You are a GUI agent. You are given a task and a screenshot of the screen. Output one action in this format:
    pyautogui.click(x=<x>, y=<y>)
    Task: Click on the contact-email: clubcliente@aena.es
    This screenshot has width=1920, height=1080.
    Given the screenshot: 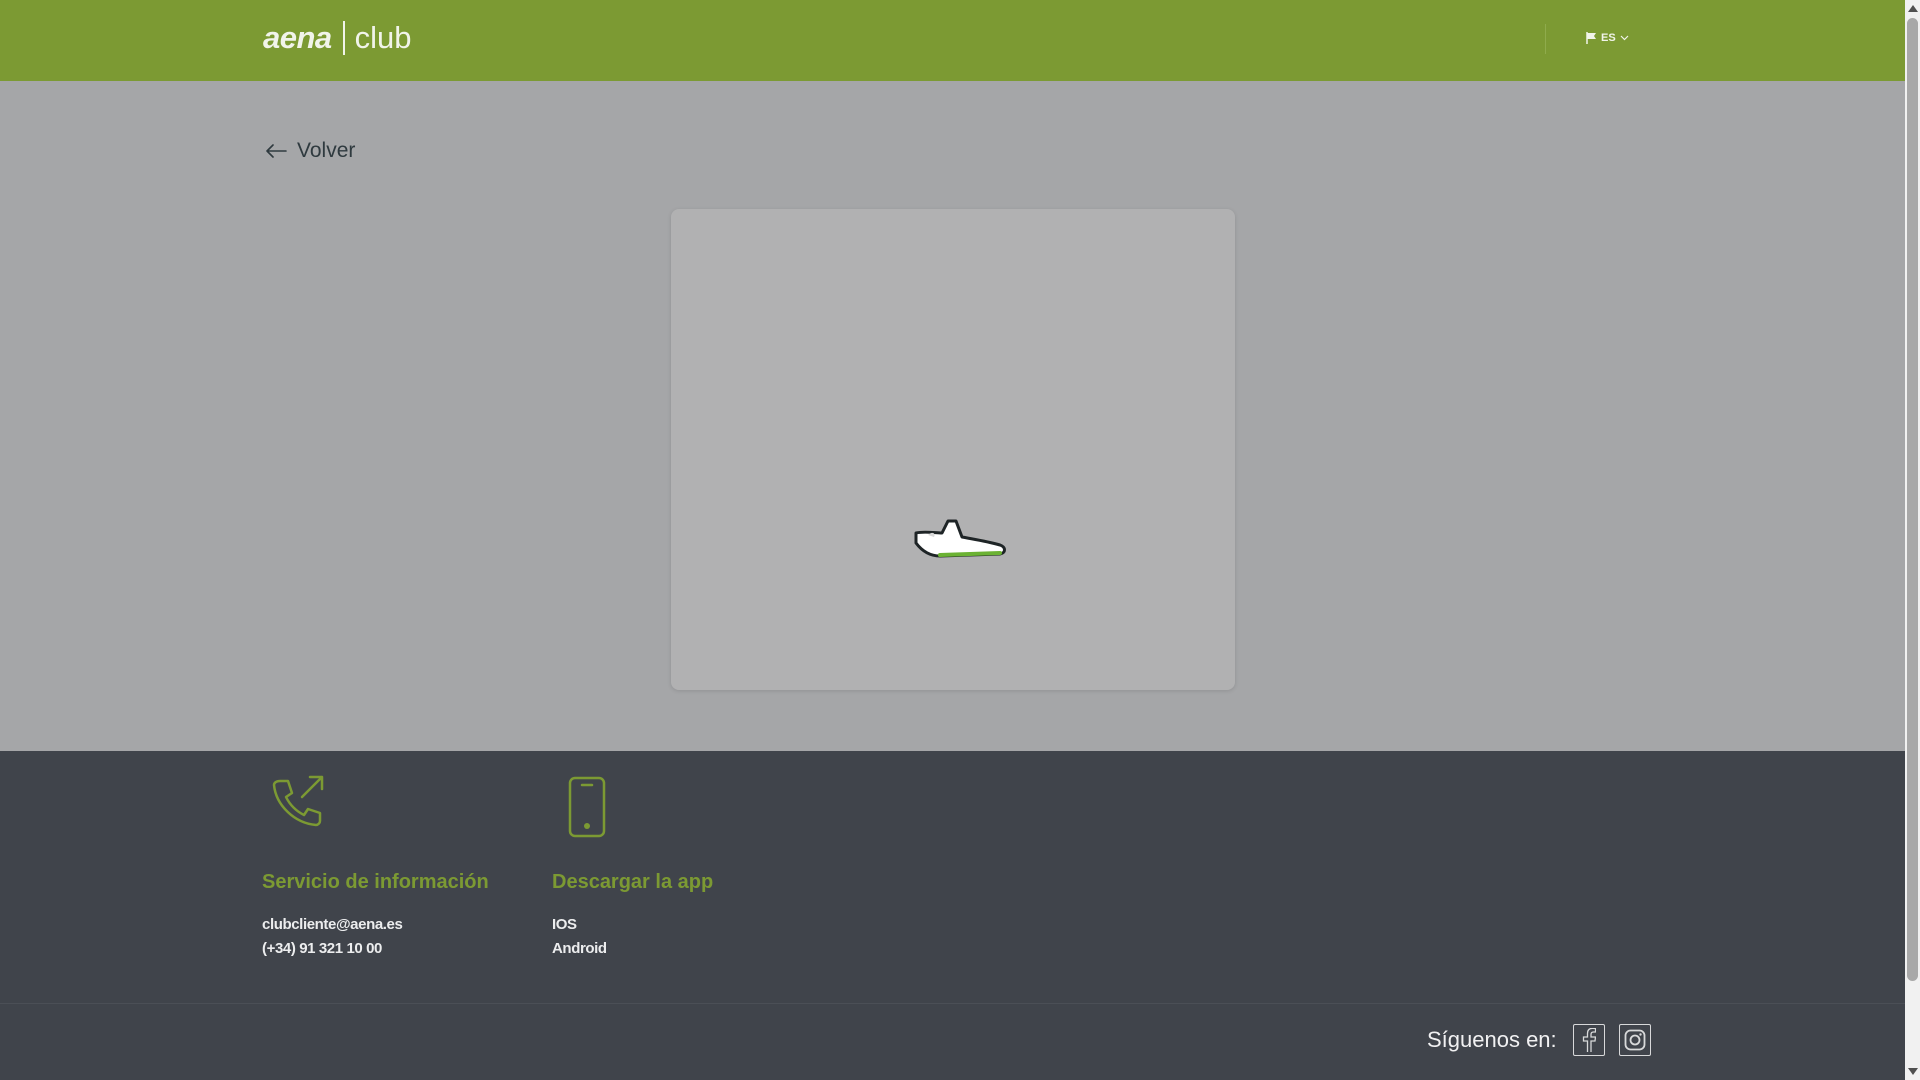 What is the action you would take?
    pyautogui.click(x=332, y=924)
    